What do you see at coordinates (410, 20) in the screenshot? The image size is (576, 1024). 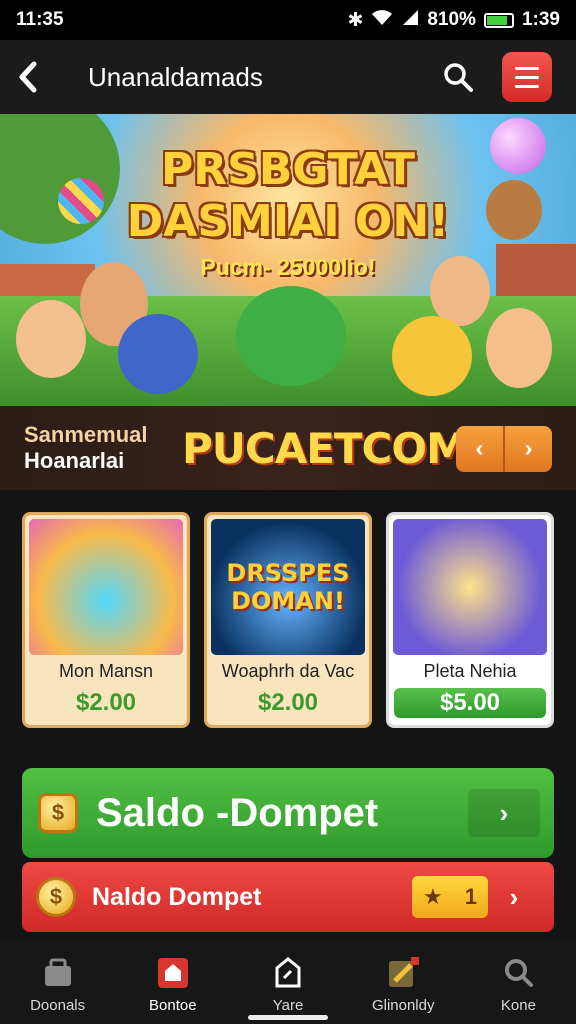 I see `signal-icon` at bounding box center [410, 20].